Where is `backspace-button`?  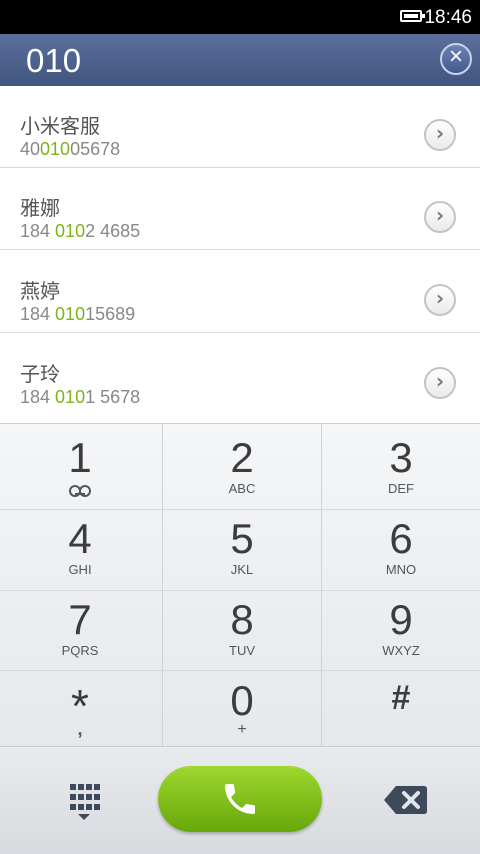 backspace-button is located at coordinates (405, 800).